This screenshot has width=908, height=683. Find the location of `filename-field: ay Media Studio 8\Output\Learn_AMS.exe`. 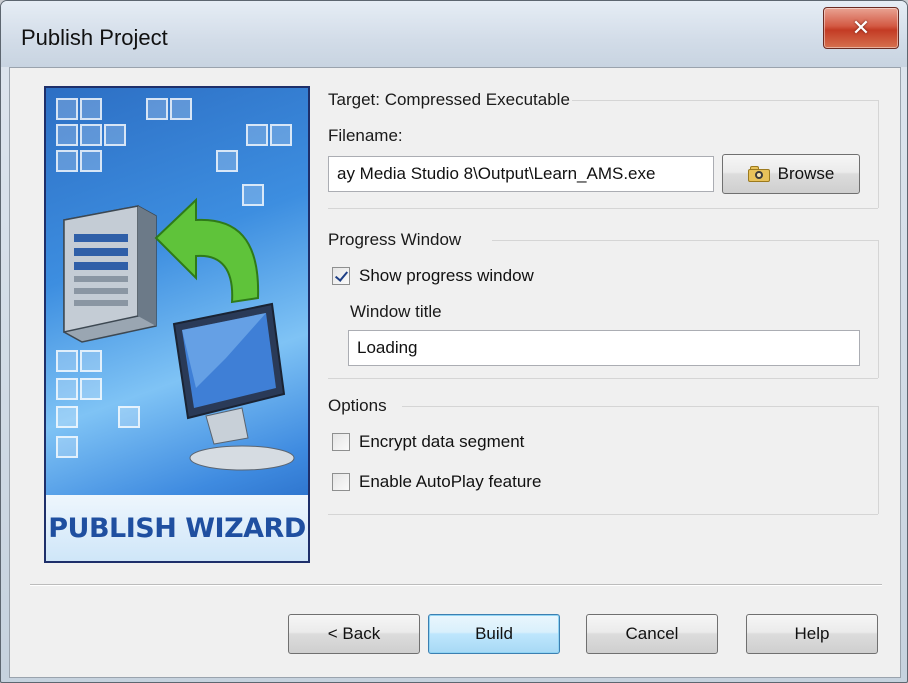

filename-field: ay Media Studio 8\Output\Learn_AMS.exe is located at coordinates (521, 174).